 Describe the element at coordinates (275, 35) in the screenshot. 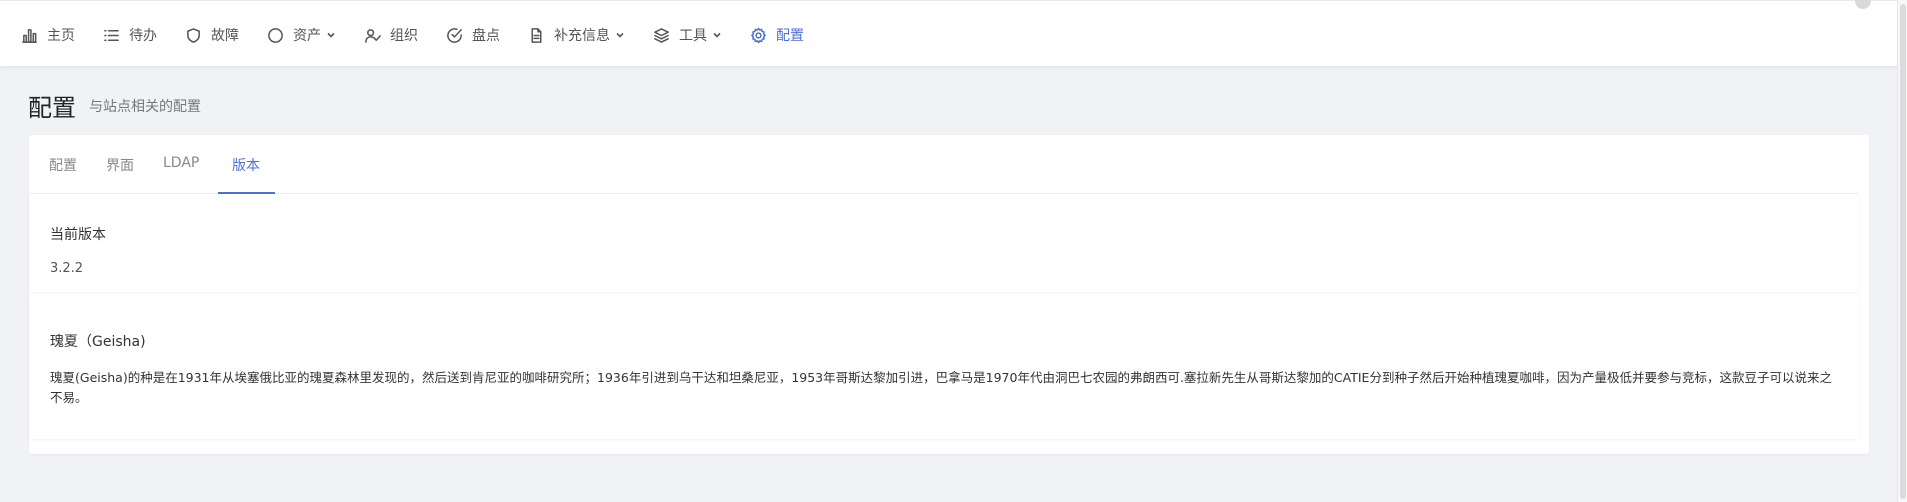

I see `circle-icon` at that location.